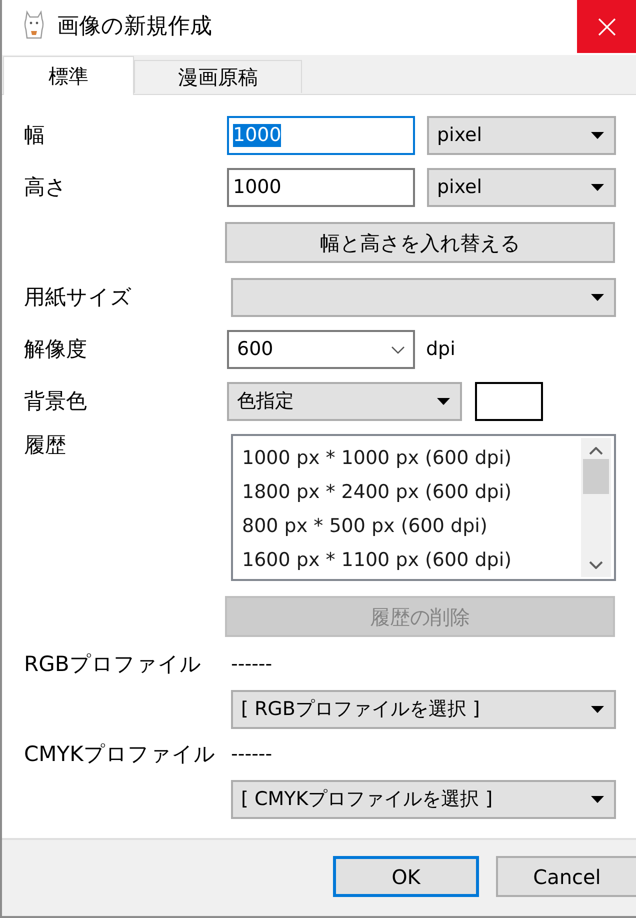  Describe the element at coordinates (321, 349) in the screenshot. I see `combo-box: 600` at that location.